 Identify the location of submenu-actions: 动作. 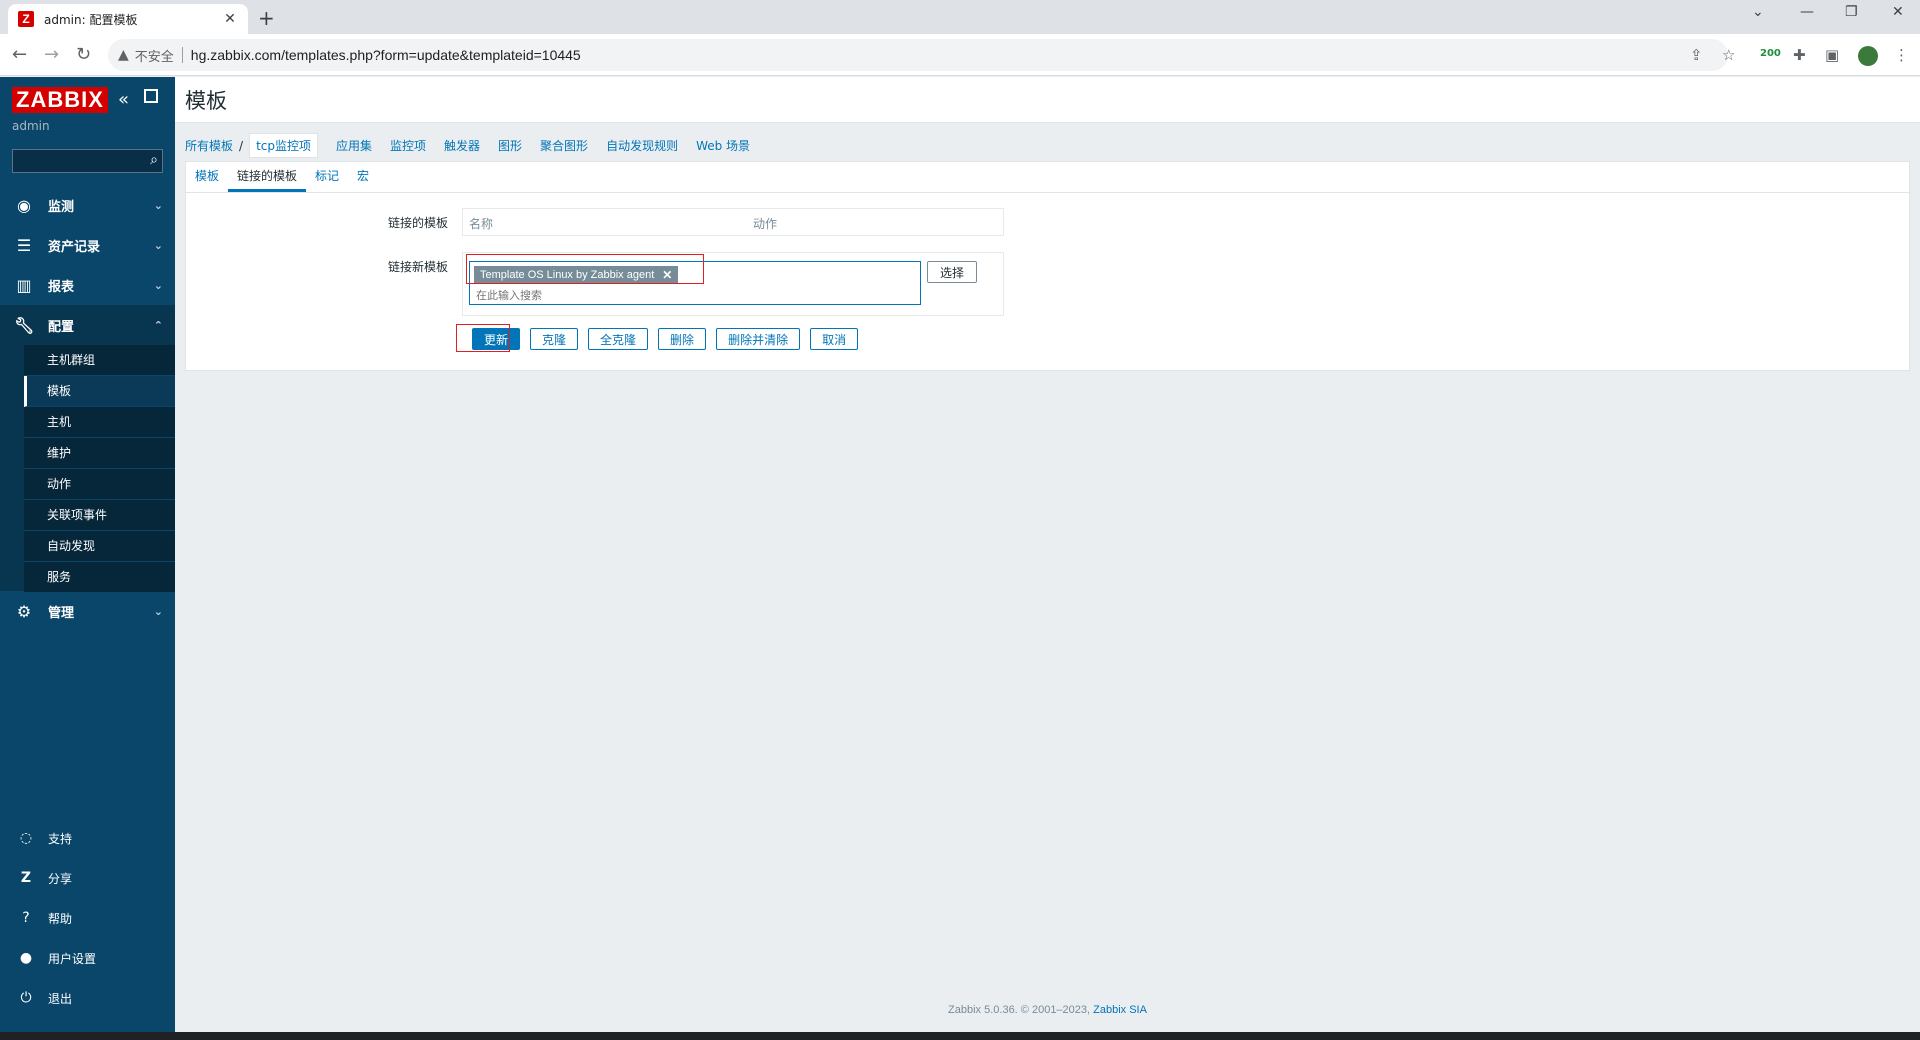
(99, 484).